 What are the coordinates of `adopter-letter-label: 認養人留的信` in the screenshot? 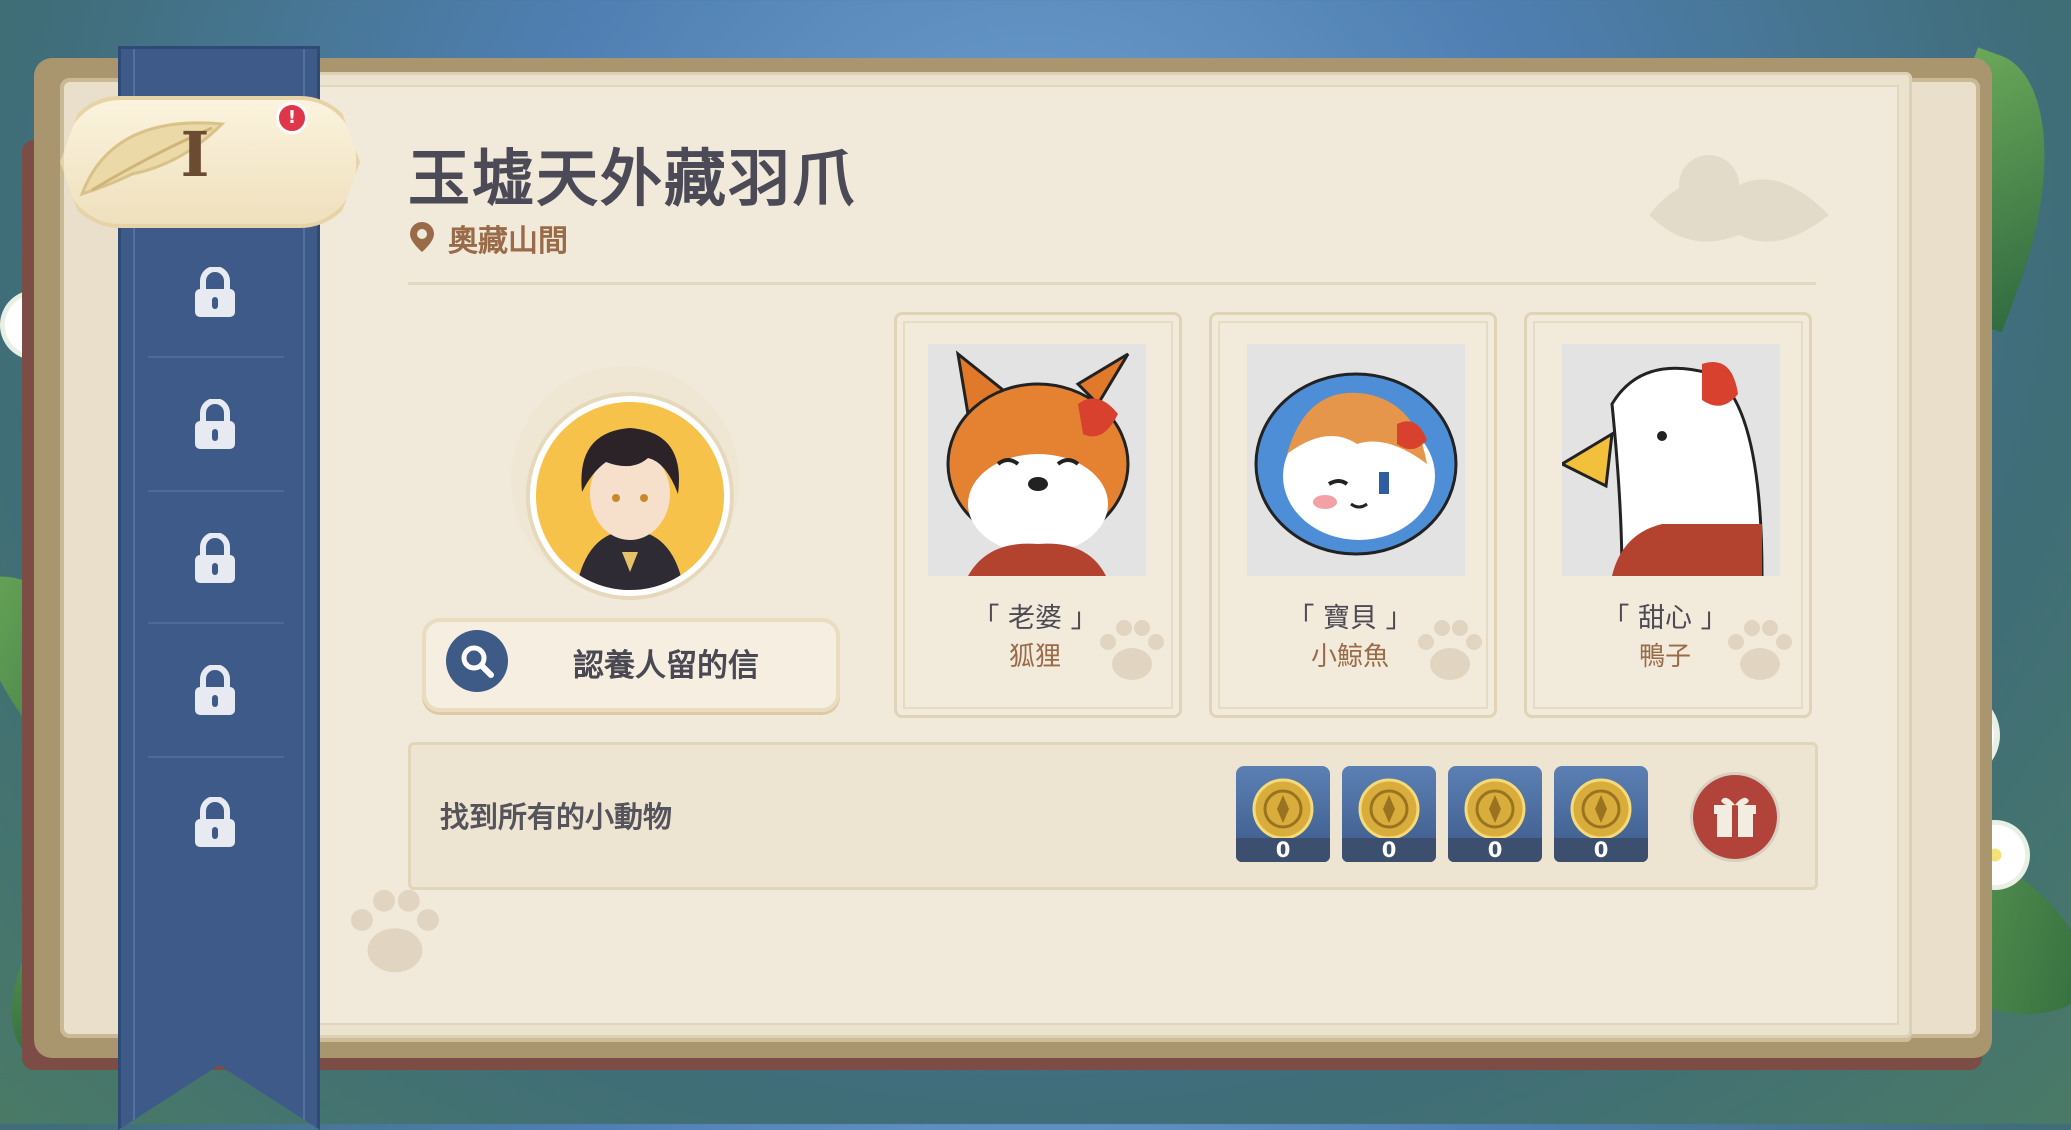 It's located at (666, 666).